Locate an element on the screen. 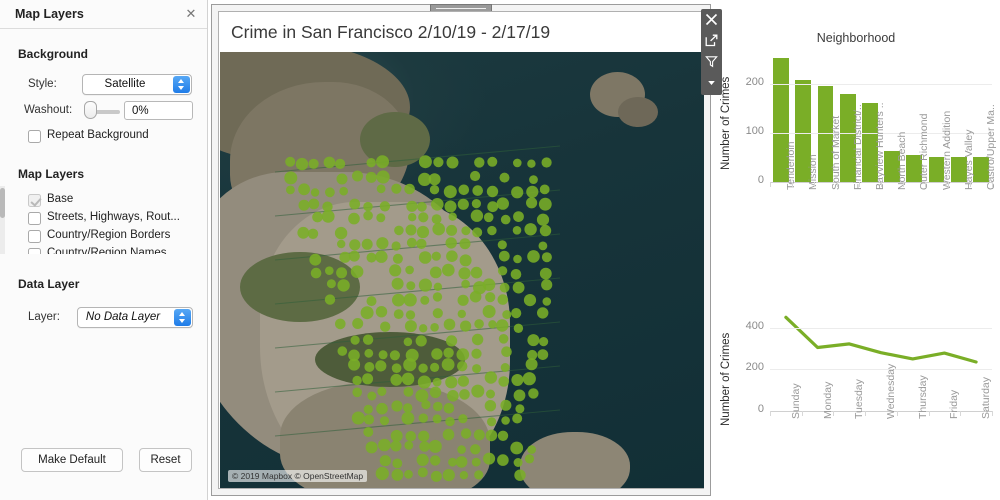  layer-label-names: Country/Region Names is located at coordinates (107, 250).